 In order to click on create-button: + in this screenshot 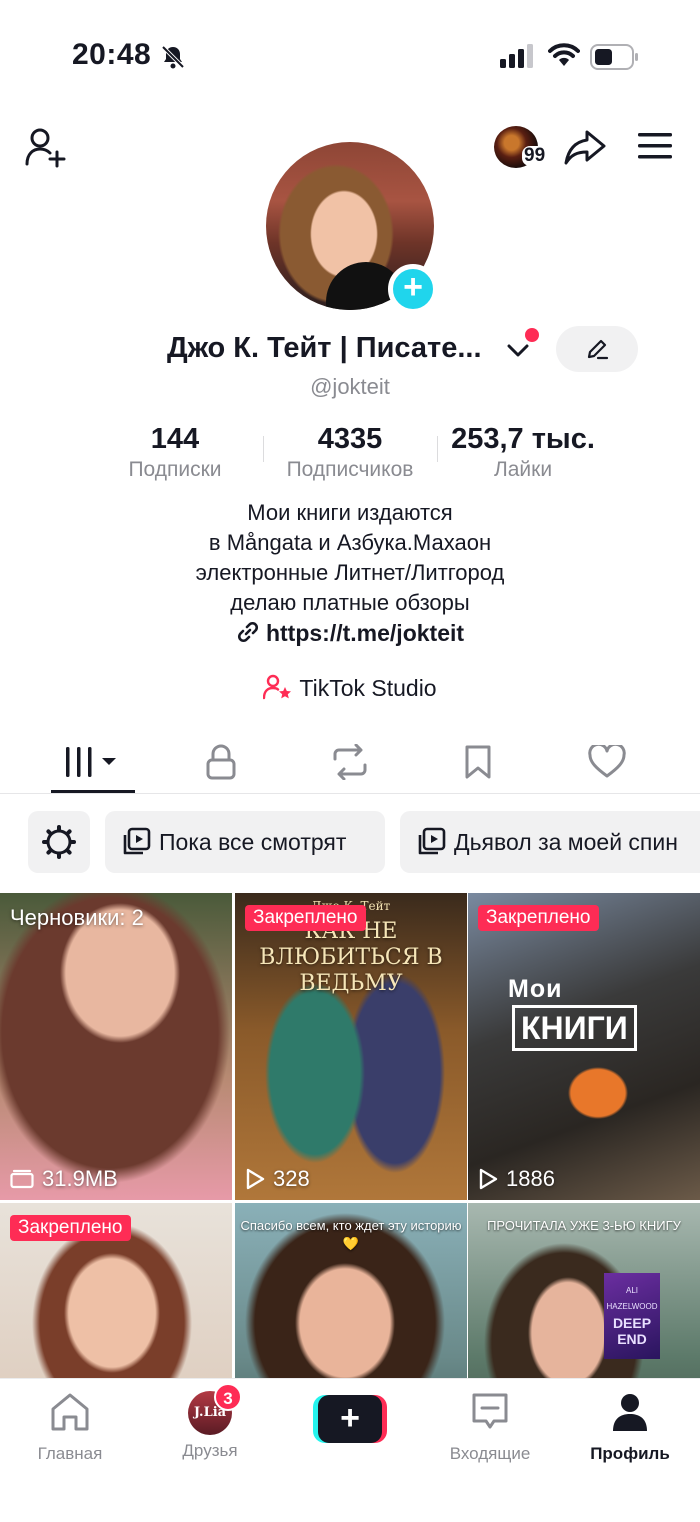, I will do `click(350, 1419)`.